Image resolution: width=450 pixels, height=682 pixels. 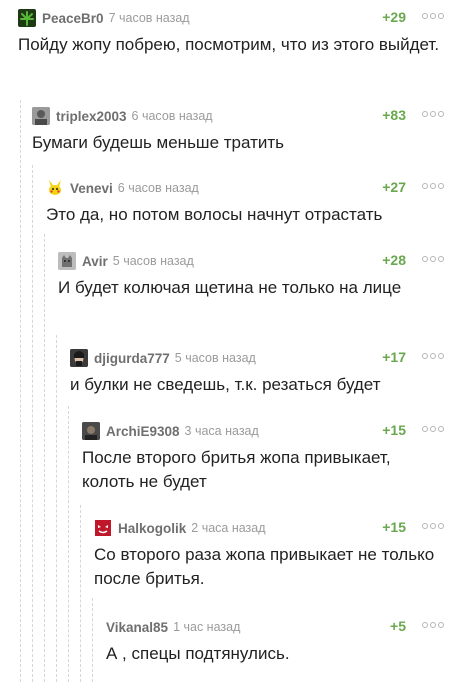 What do you see at coordinates (394, 187) in the screenshot?
I see `rating: +27` at bounding box center [394, 187].